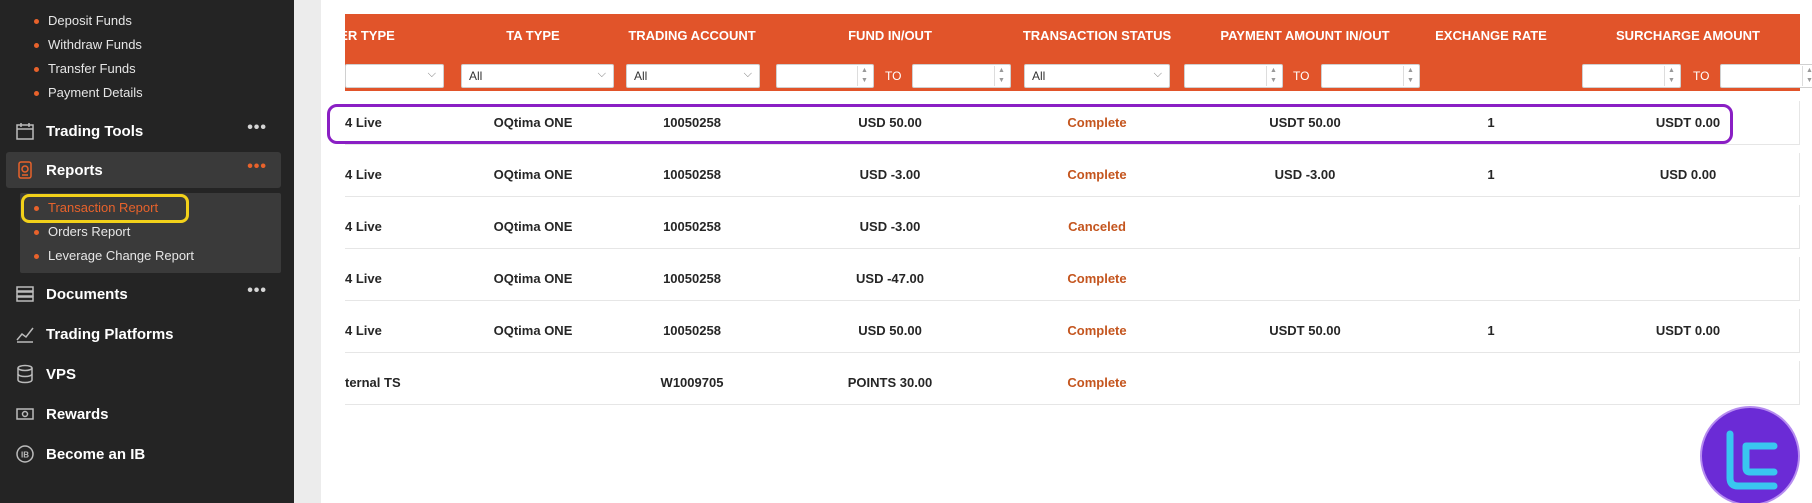 The width and height of the screenshot is (1812, 503). What do you see at coordinates (537, 76) in the screenshot?
I see `ta-type-filter-select: All ⌵` at bounding box center [537, 76].